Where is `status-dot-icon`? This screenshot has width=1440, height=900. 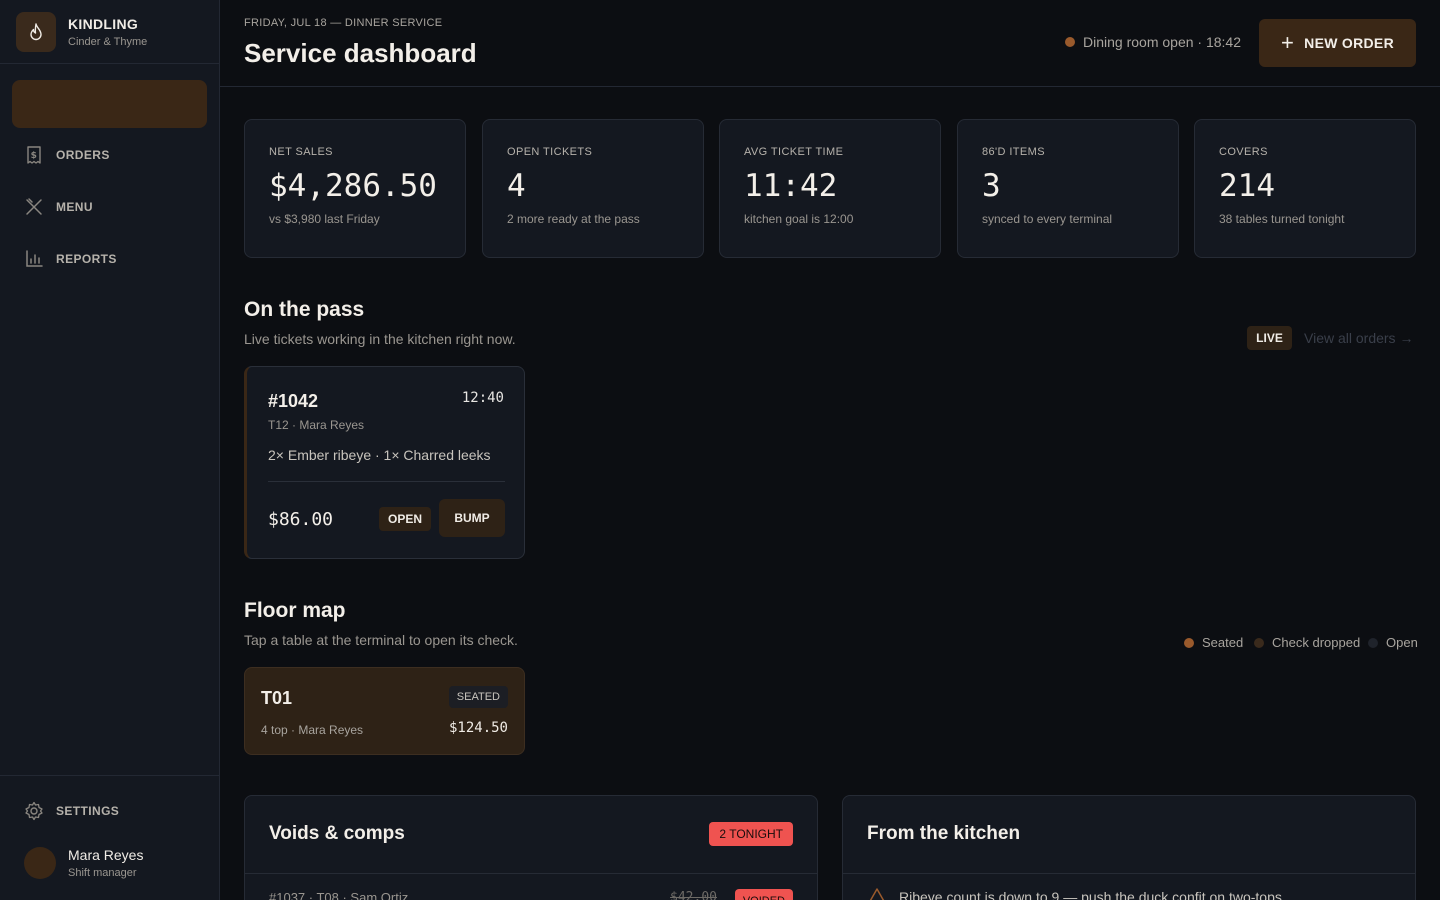
status-dot-icon is located at coordinates (1070, 42).